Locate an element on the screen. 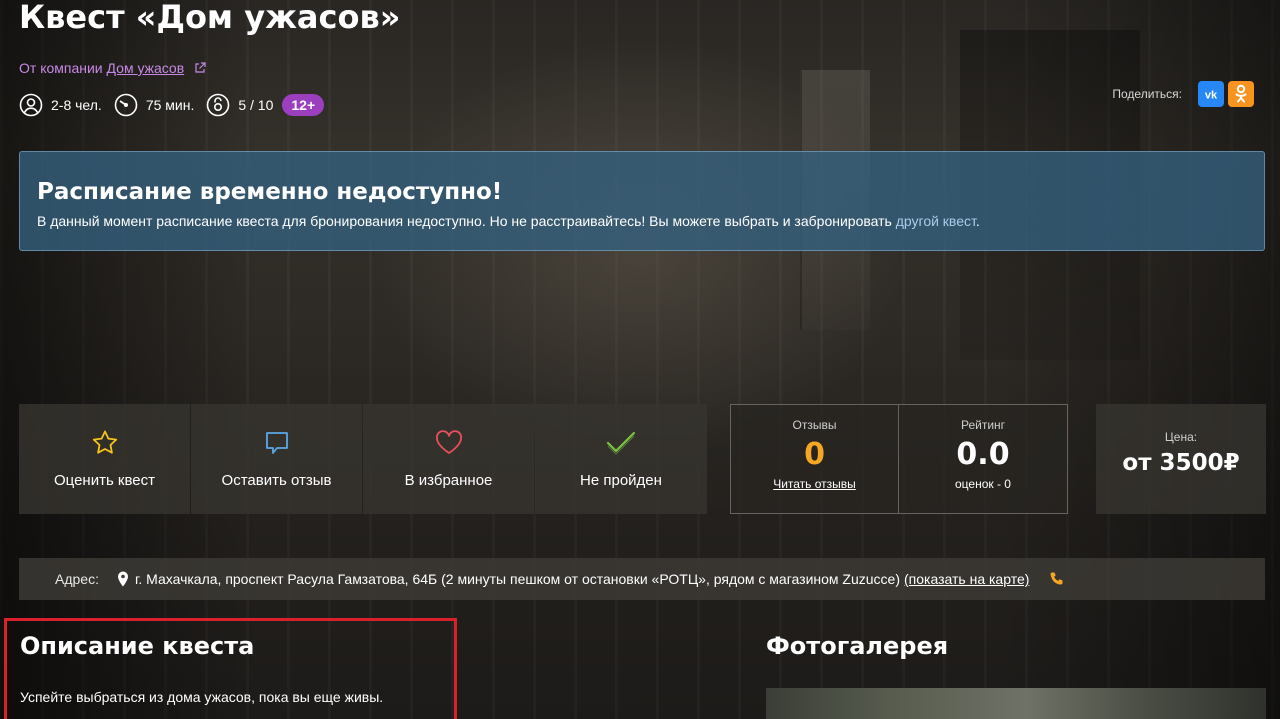  svg-text: vk is located at coordinates (1211, 95).